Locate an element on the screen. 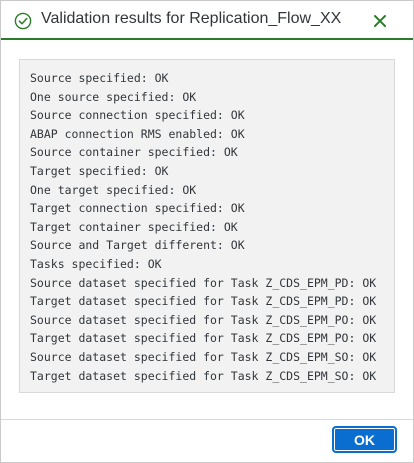  result-line: Target connection specified: OK is located at coordinates (137, 208).